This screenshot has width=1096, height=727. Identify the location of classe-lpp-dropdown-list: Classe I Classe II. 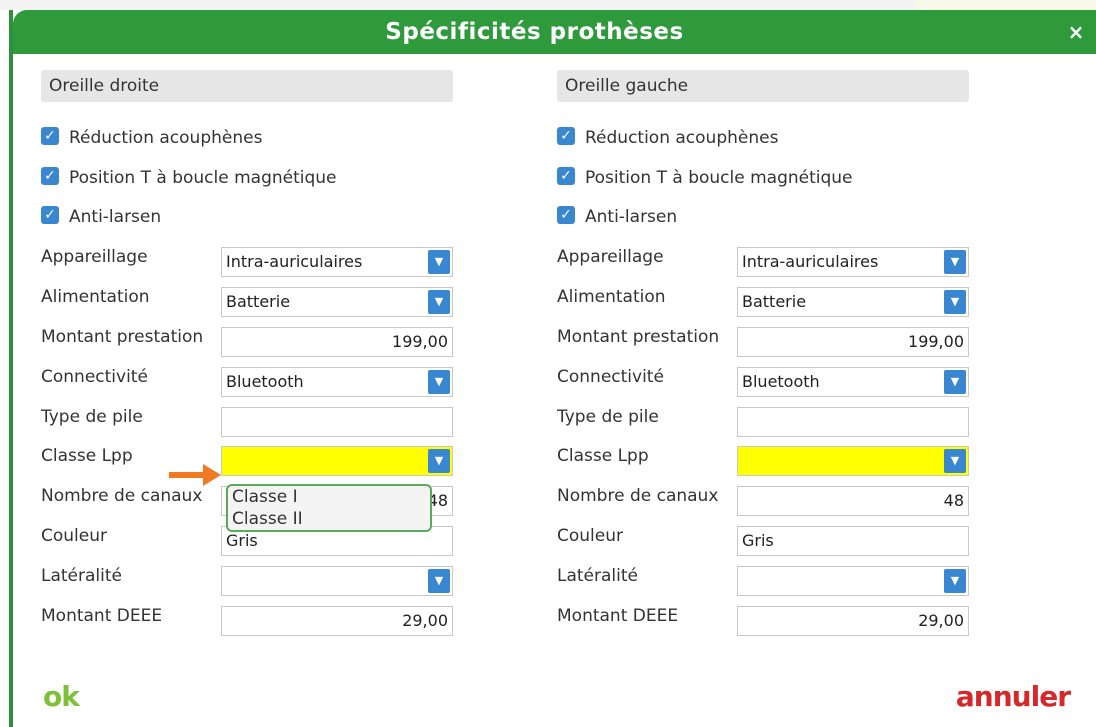
(329, 508).